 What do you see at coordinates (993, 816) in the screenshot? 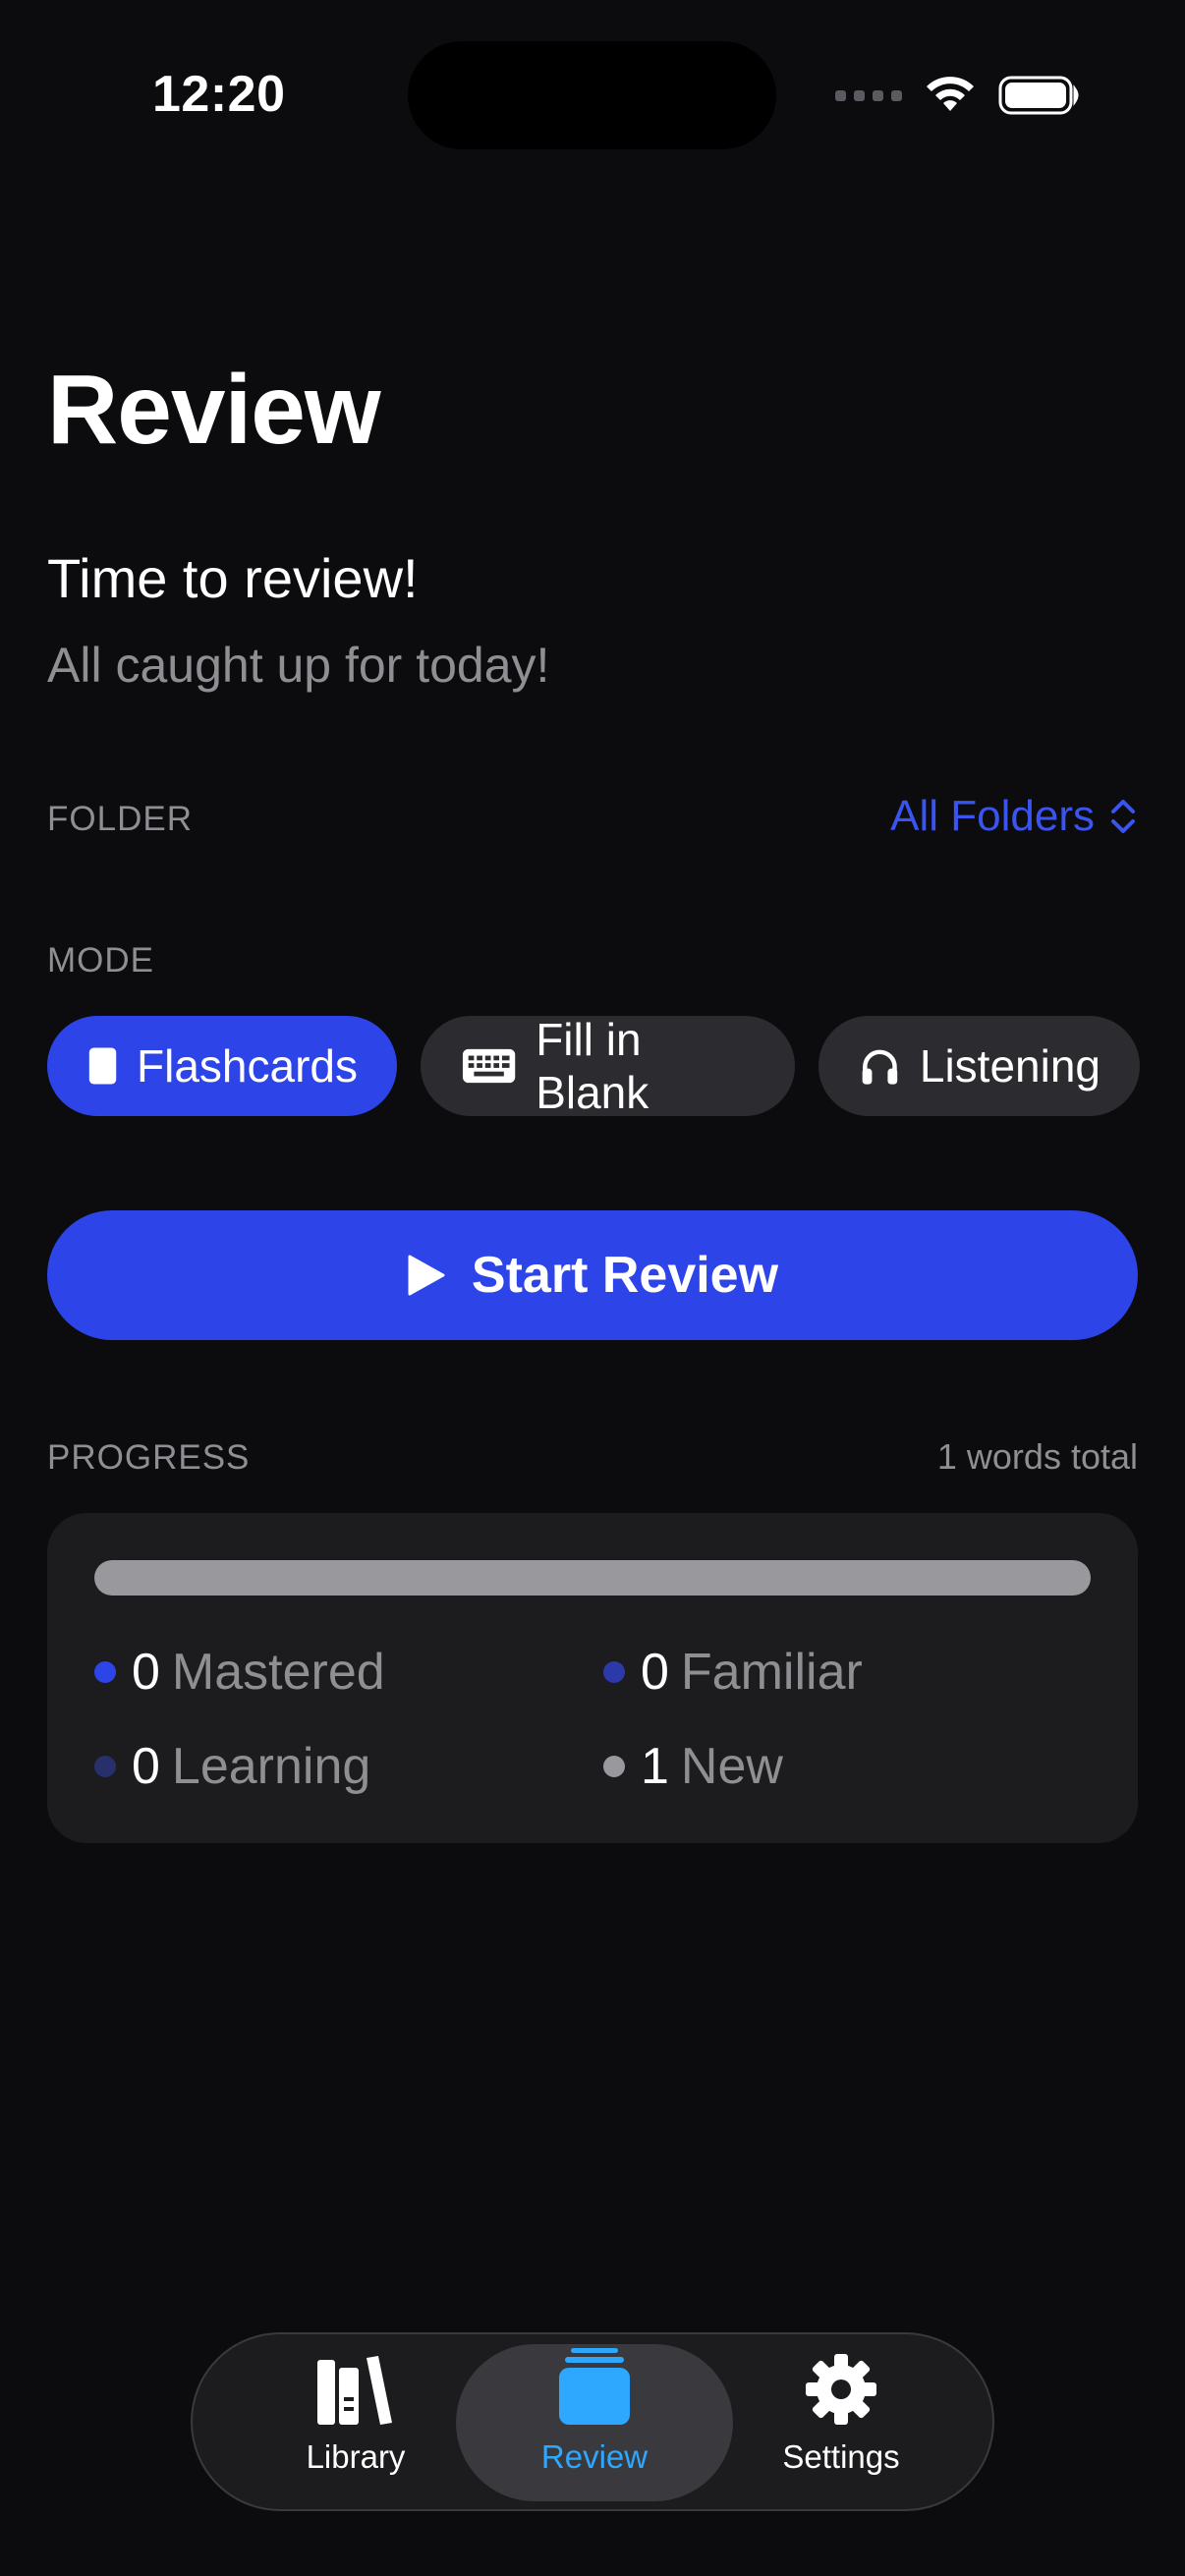
I see `folder-picker-value: All Folders` at bounding box center [993, 816].